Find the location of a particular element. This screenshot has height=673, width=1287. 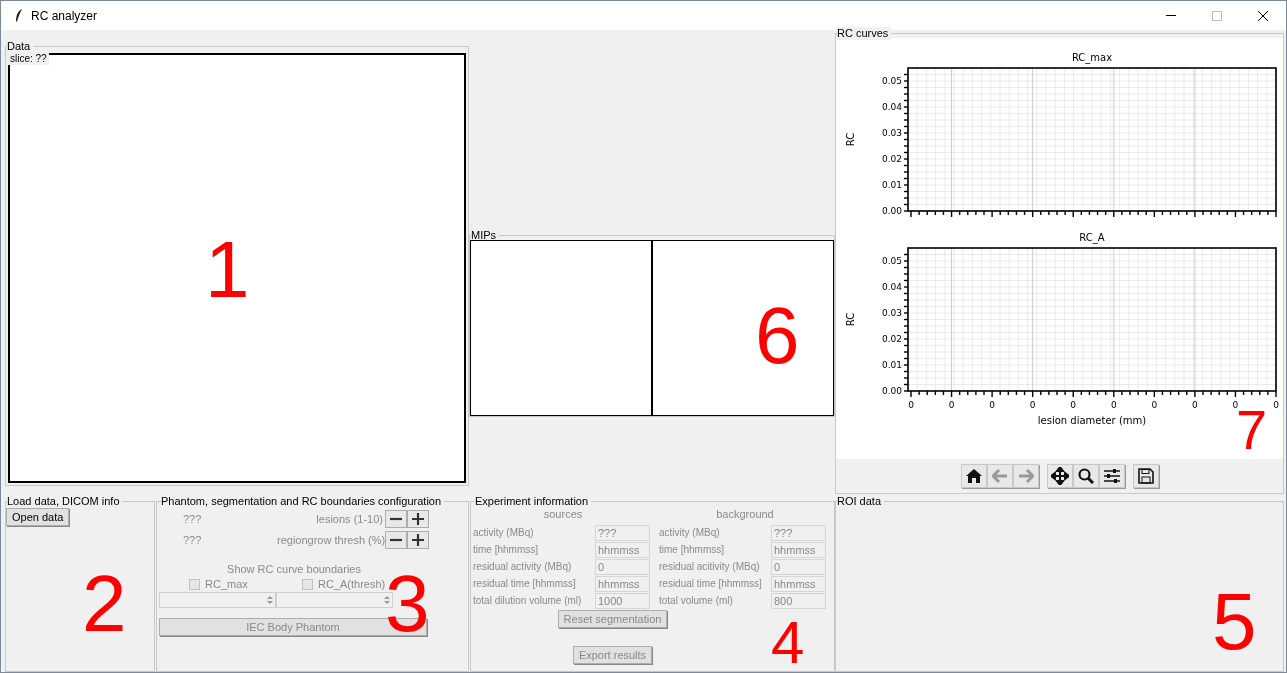

chart-title: RC_A is located at coordinates (1091, 237).